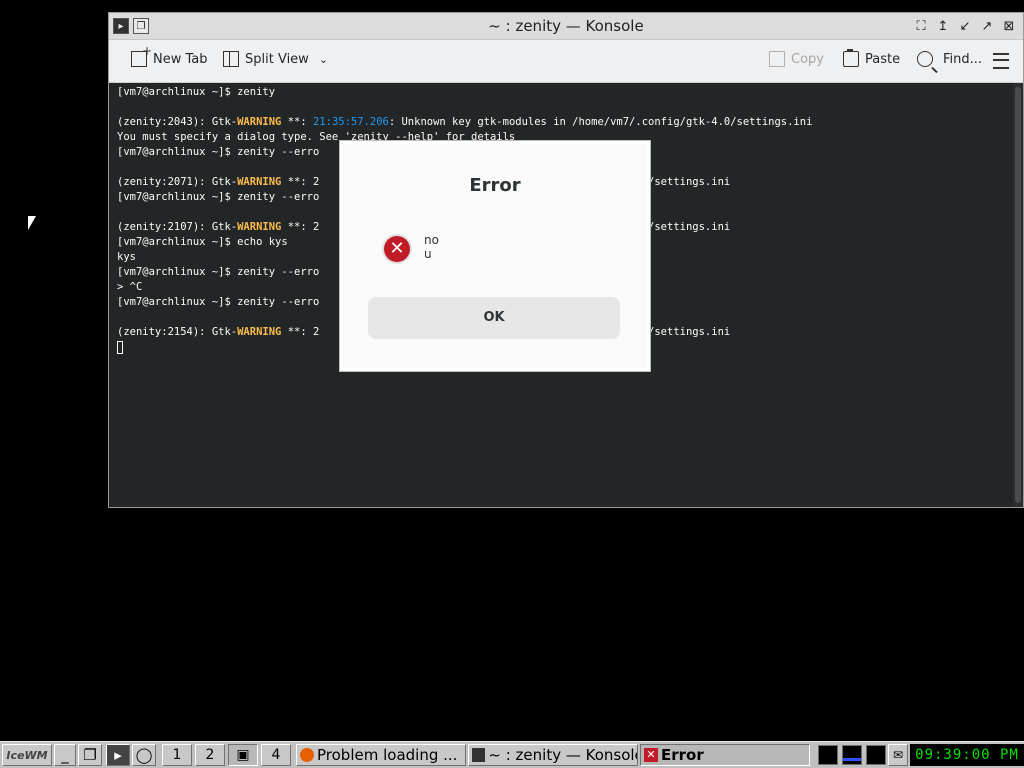 This screenshot has height=768, width=1024. What do you see at coordinates (898, 755) in the screenshot?
I see `mail-icon: ✉` at bounding box center [898, 755].